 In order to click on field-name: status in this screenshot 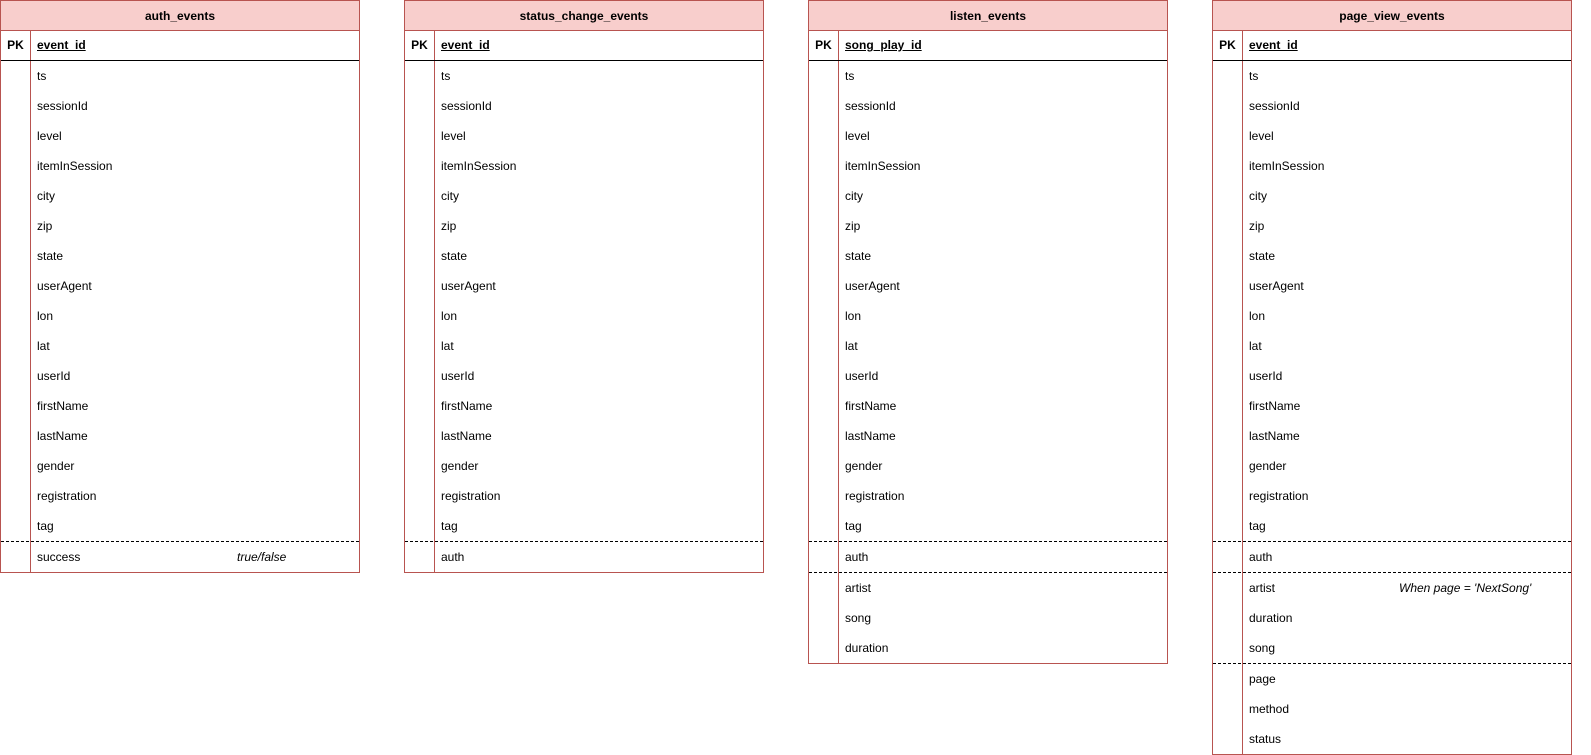, I will do `click(1265, 739)`.